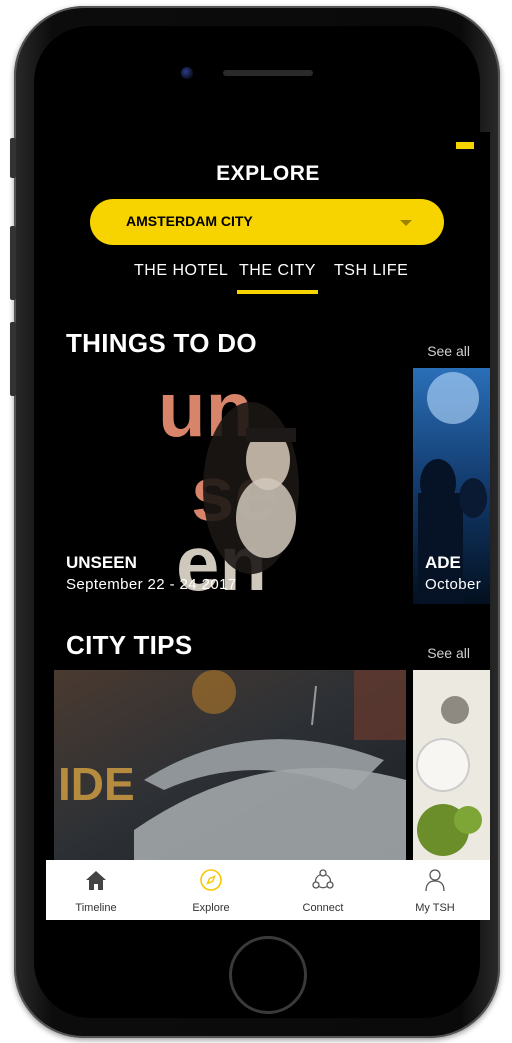  Describe the element at coordinates (96, 908) in the screenshot. I see `tabbar-timeline-label: Timeline` at that location.